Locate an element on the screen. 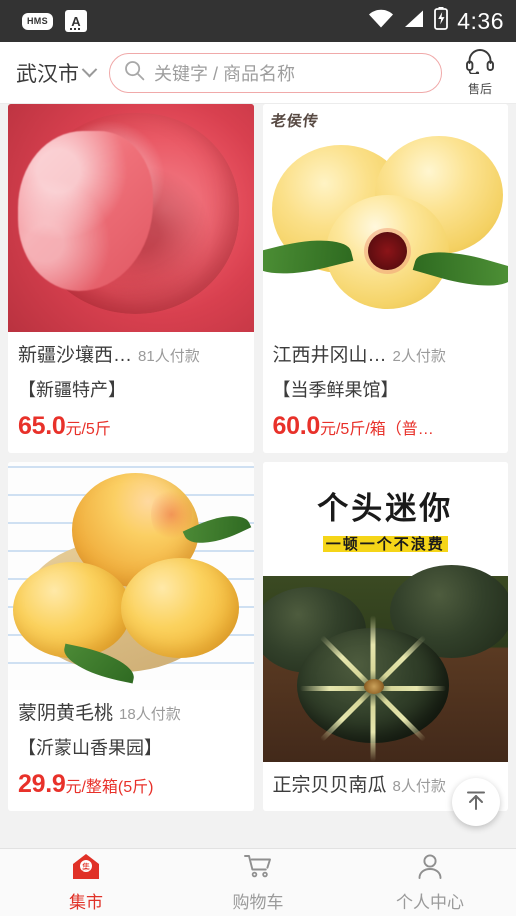  headset-icon is located at coordinates (480, 63).